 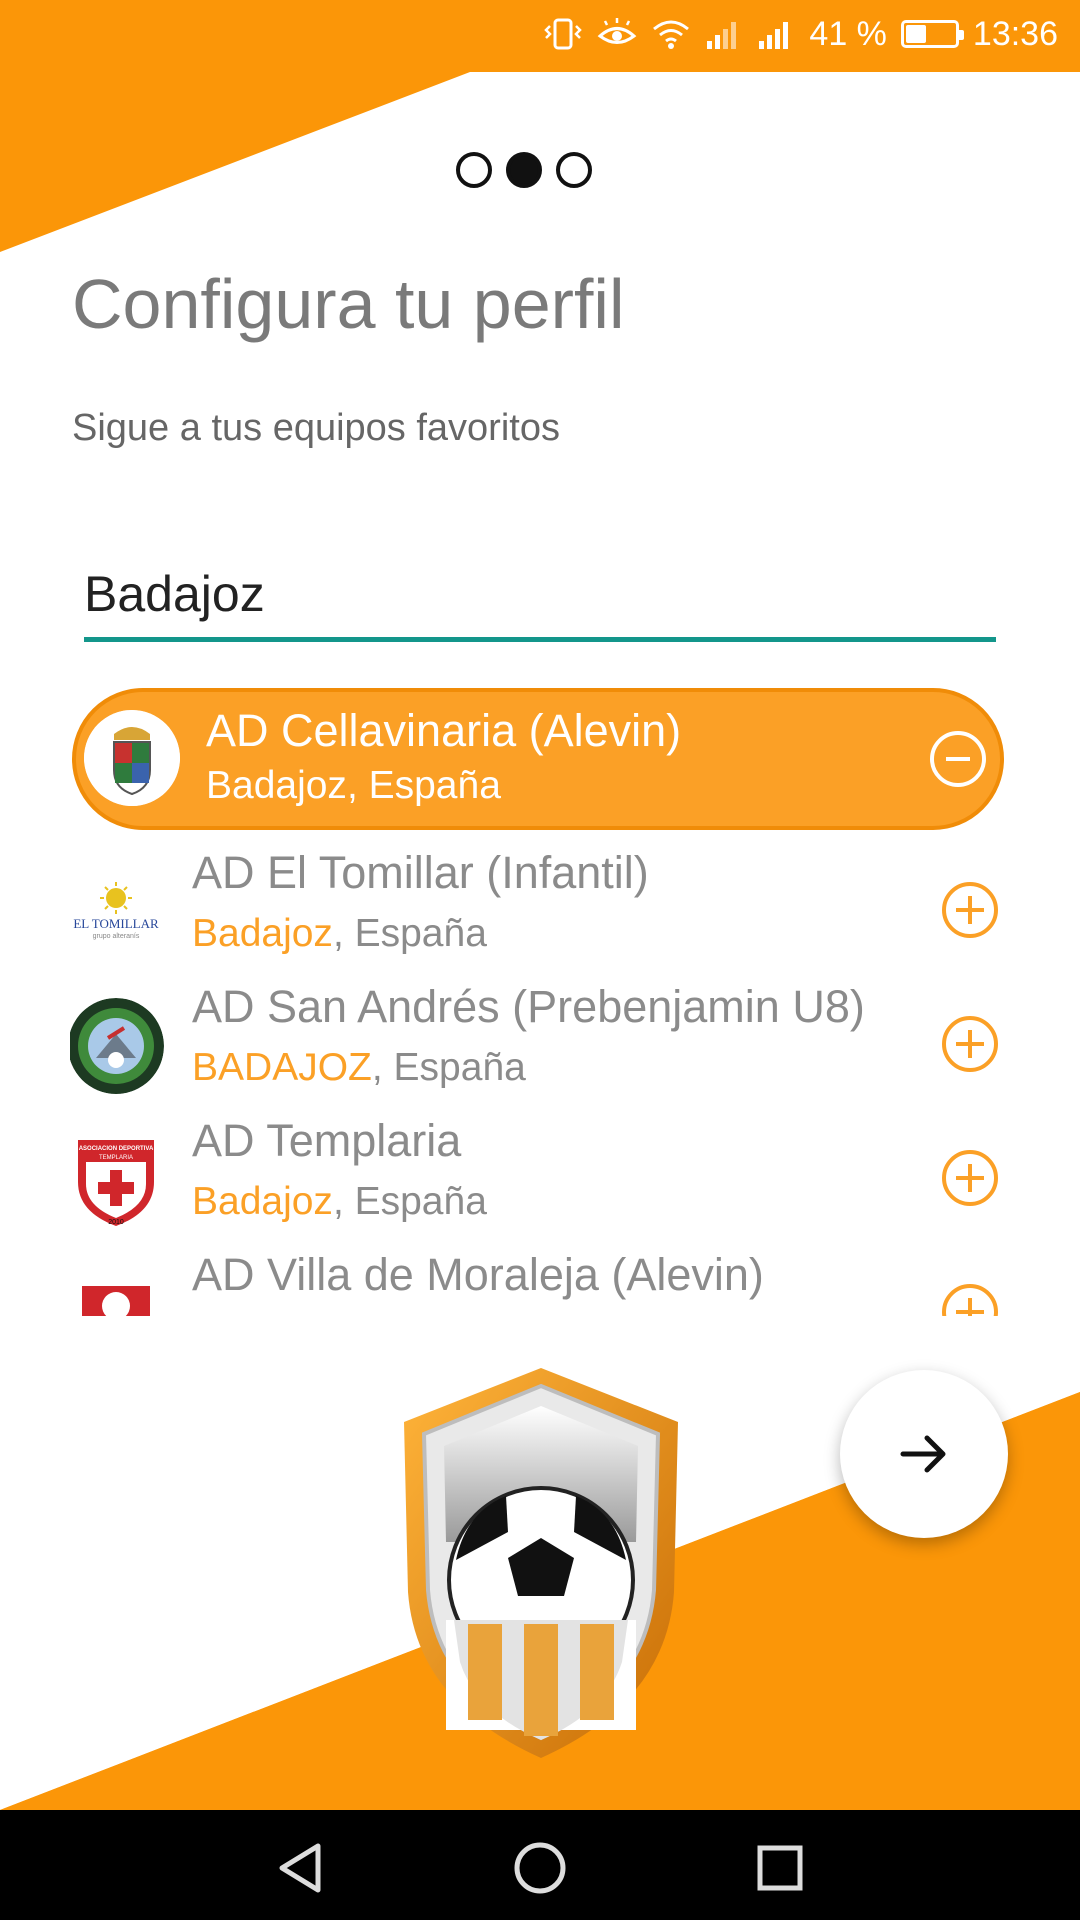 What do you see at coordinates (444, 730) in the screenshot?
I see `team-name: AD Cellavinaria (Alevin)` at bounding box center [444, 730].